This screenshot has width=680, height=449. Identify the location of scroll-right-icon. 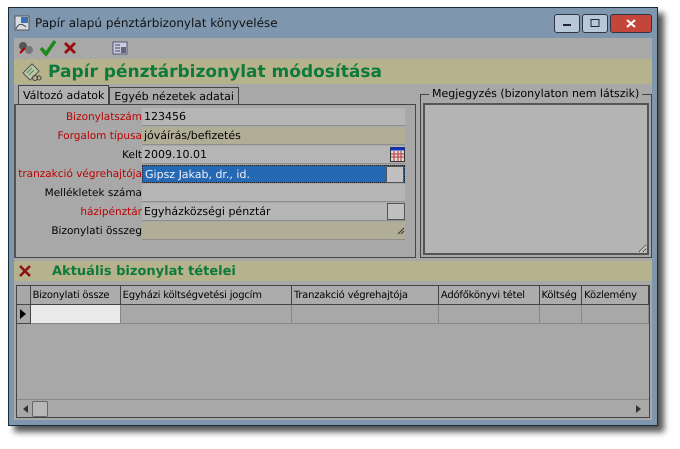
(638, 408).